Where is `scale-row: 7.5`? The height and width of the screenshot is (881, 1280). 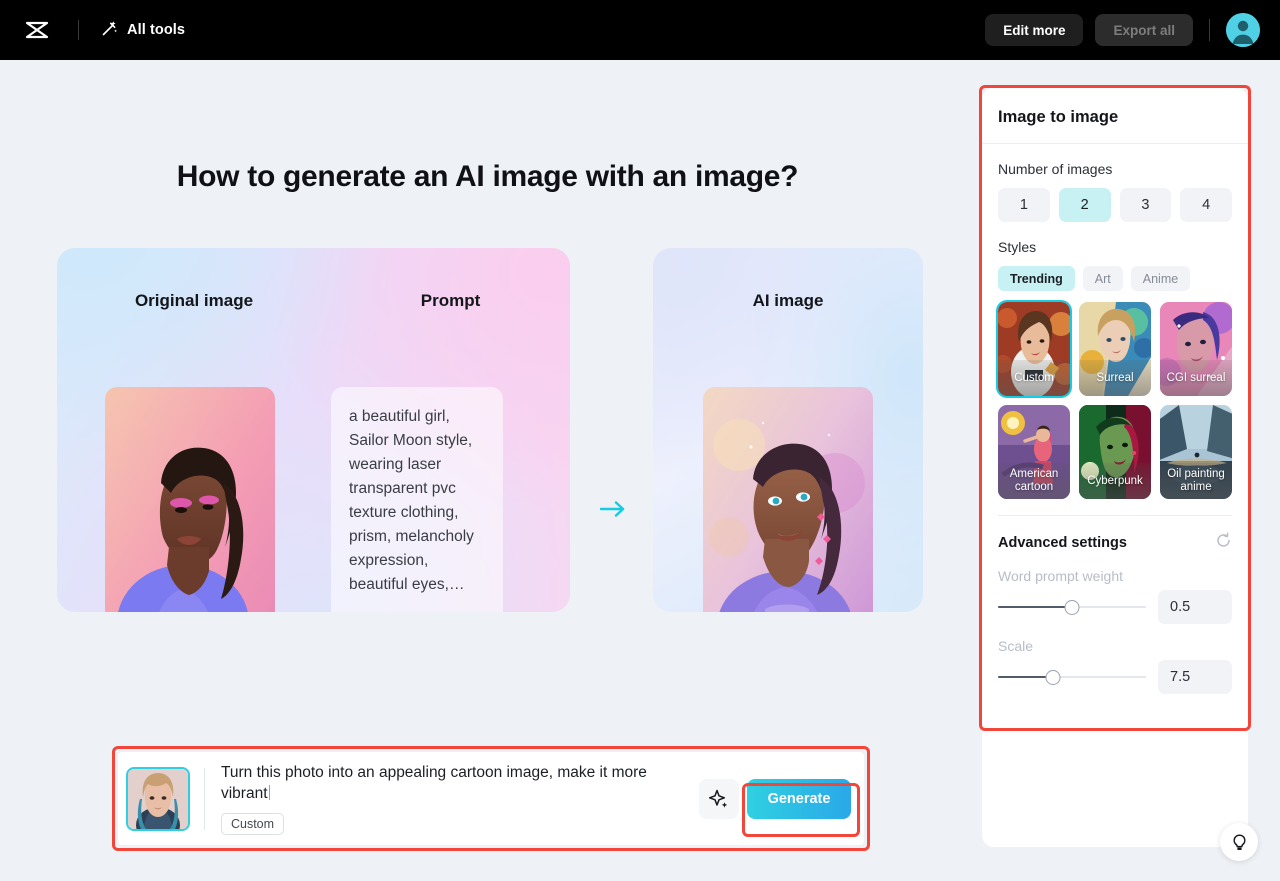
scale-row: 7.5 is located at coordinates (1115, 677).